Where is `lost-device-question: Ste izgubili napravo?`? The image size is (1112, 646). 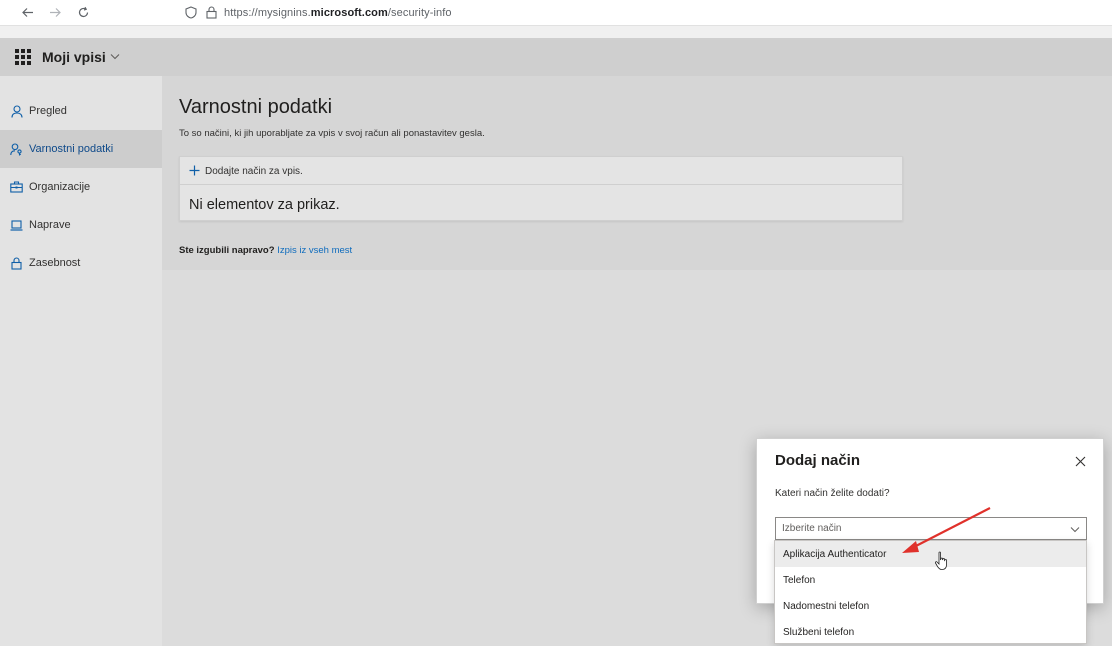
lost-device-question: Ste izgubili napravo? is located at coordinates (227, 250).